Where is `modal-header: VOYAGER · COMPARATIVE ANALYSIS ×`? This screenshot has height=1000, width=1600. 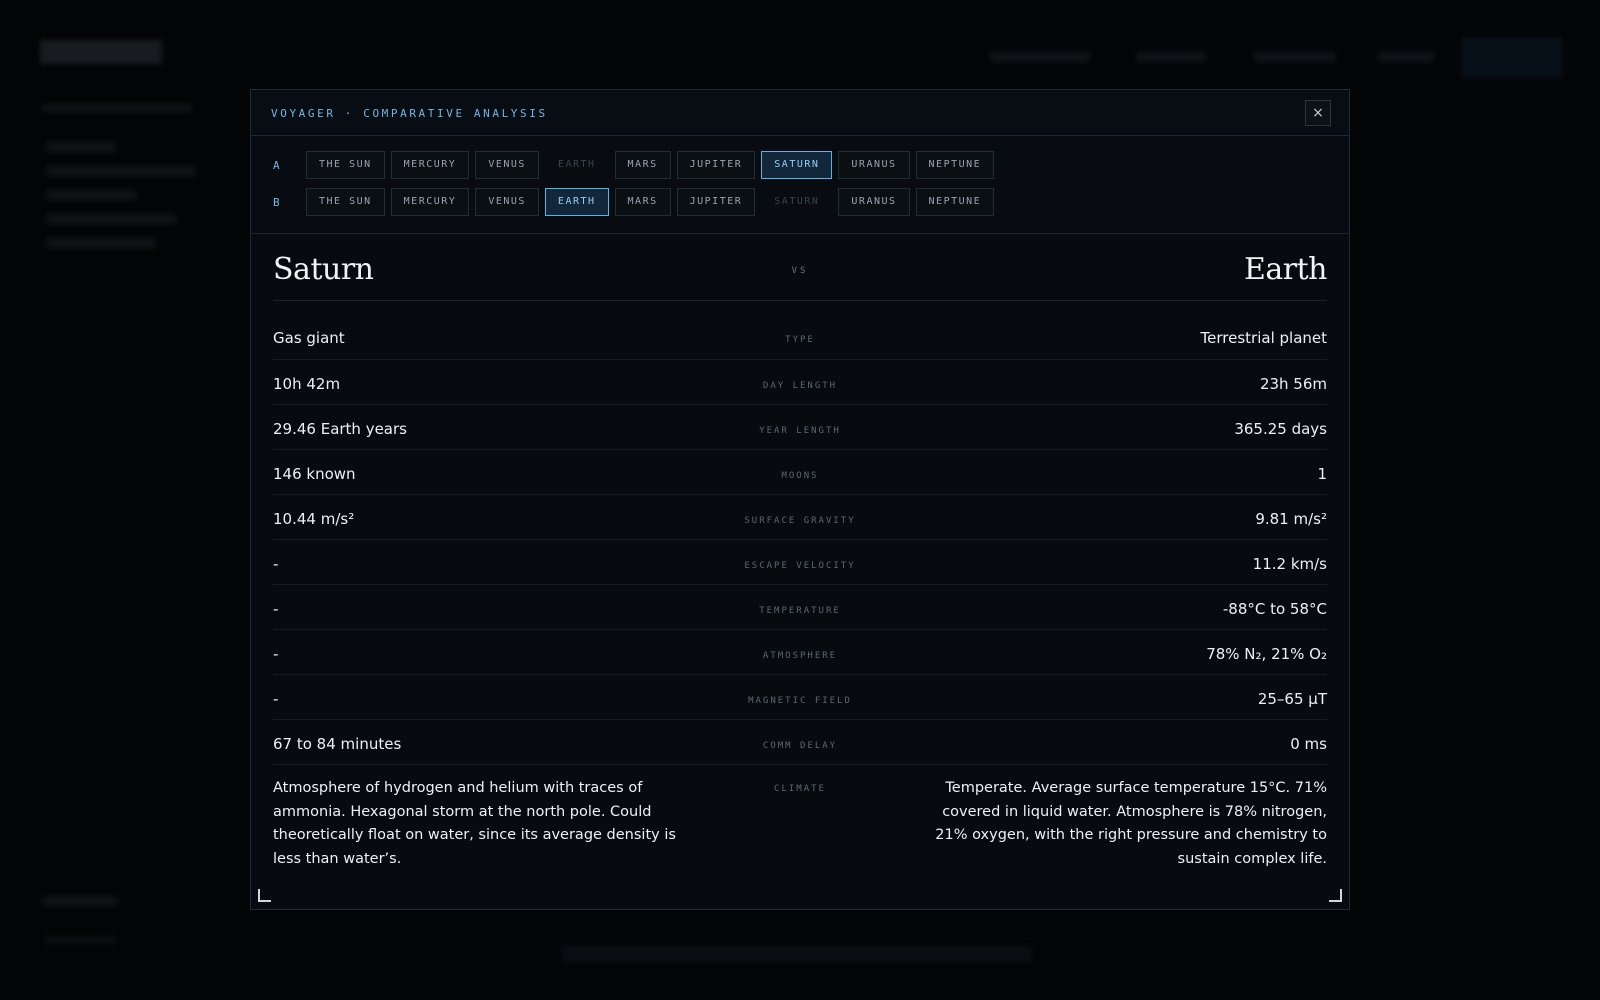
modal-header: VOYAGER · COMPARATIVE ANALYSIS × is located at coordinates (800, 113).